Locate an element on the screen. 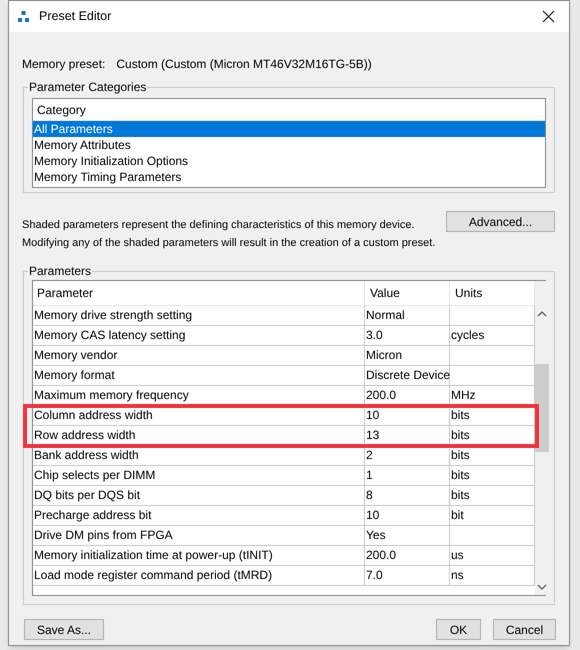 Image resolution: width=580 pixels, height=650 pixels. table-cell: Memory CAS latency setting is located at coordinates (199, 335).